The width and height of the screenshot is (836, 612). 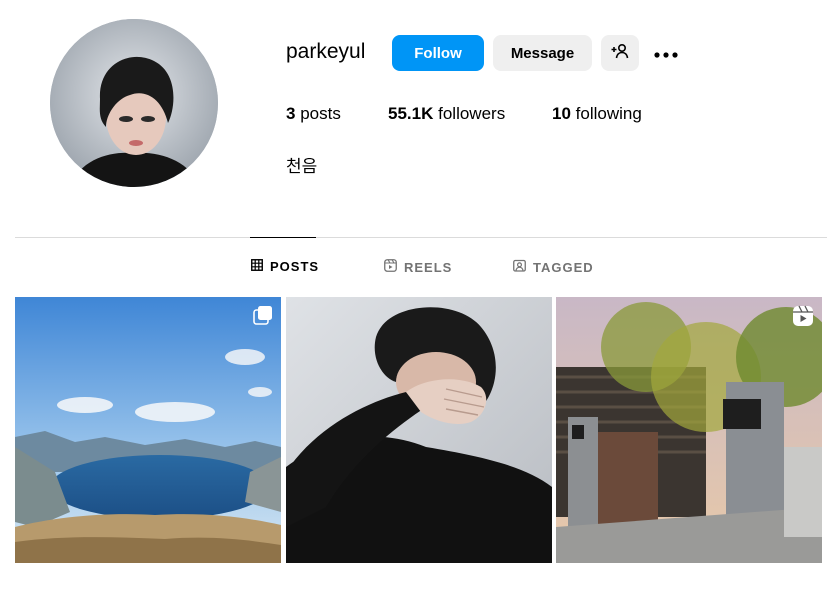 What do you see at coordinates (803, 316) in the screenshot?
I see `reel-icon` at bounding box center [803, 316].